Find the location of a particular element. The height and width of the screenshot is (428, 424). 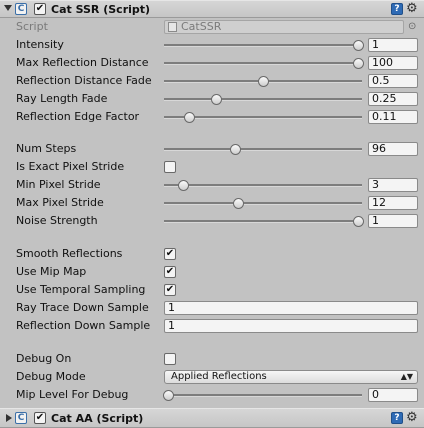

component-header-cat-ssr: C ✔ Cat SSR (Script) ? ⚙ is located at coordinates (212, 9).